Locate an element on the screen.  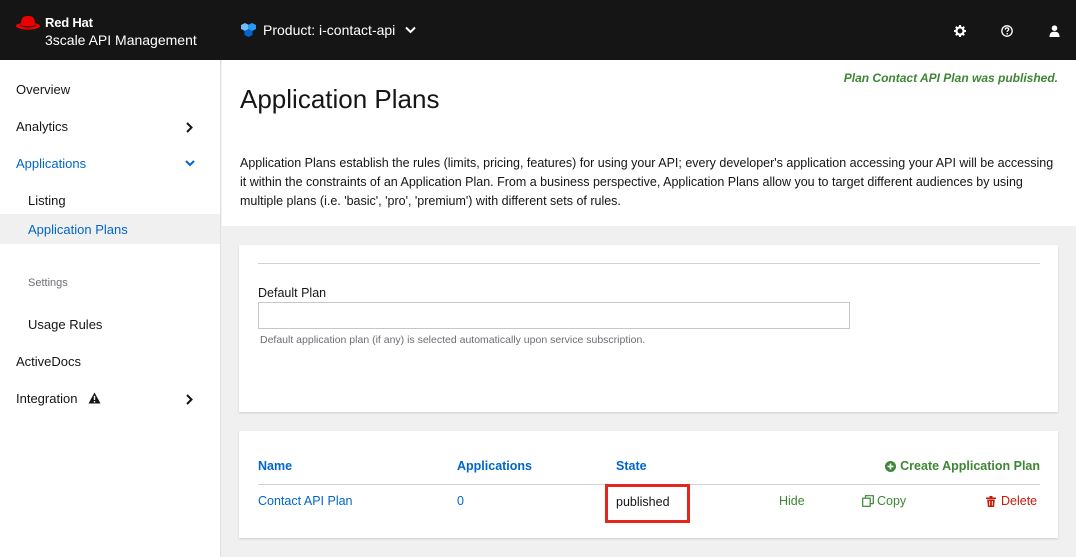
sidebar-item-label: Overview is located at coordinates (43, 89).